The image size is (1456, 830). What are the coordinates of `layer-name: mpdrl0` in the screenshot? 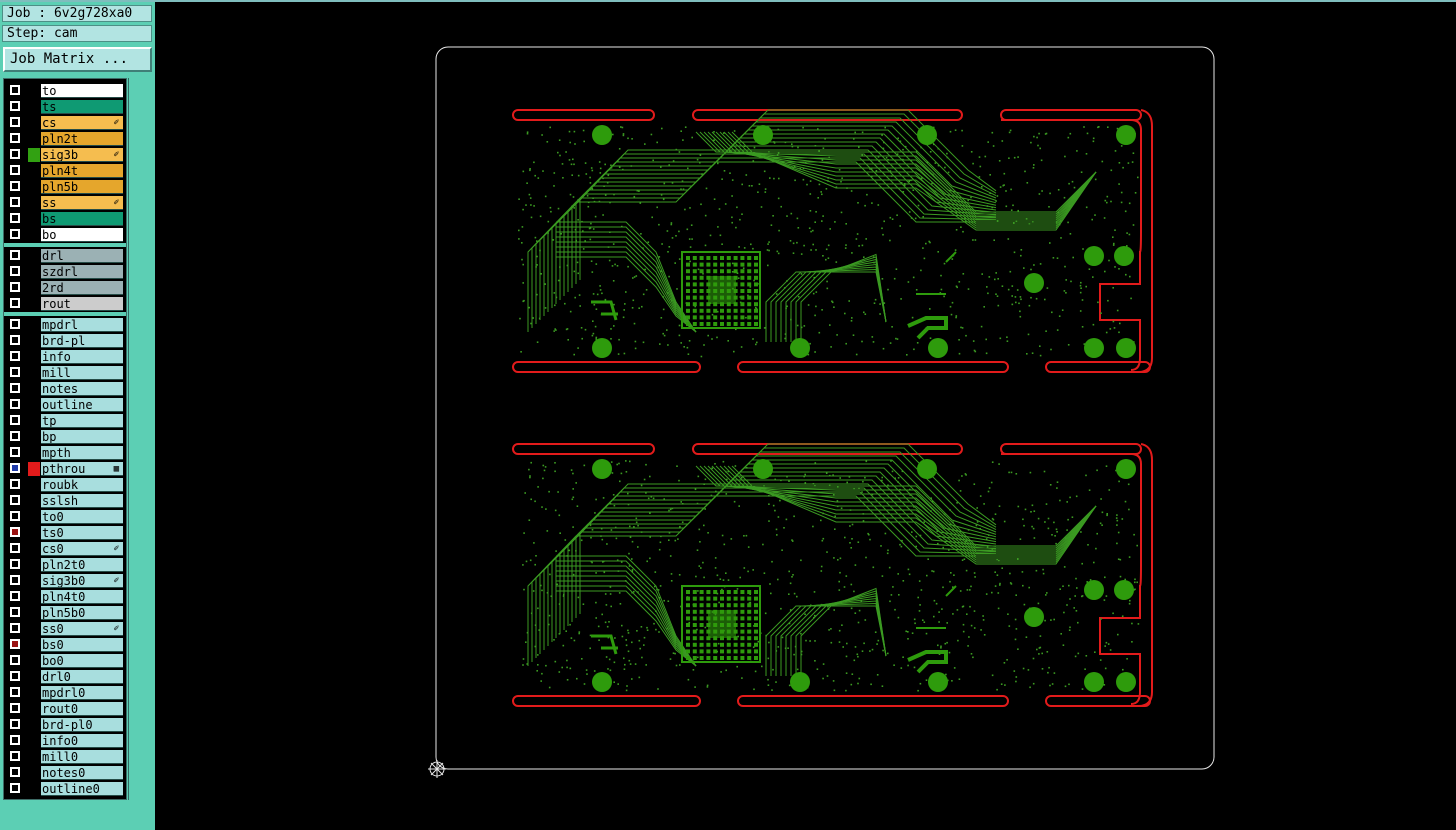 It's located at (82, 693).